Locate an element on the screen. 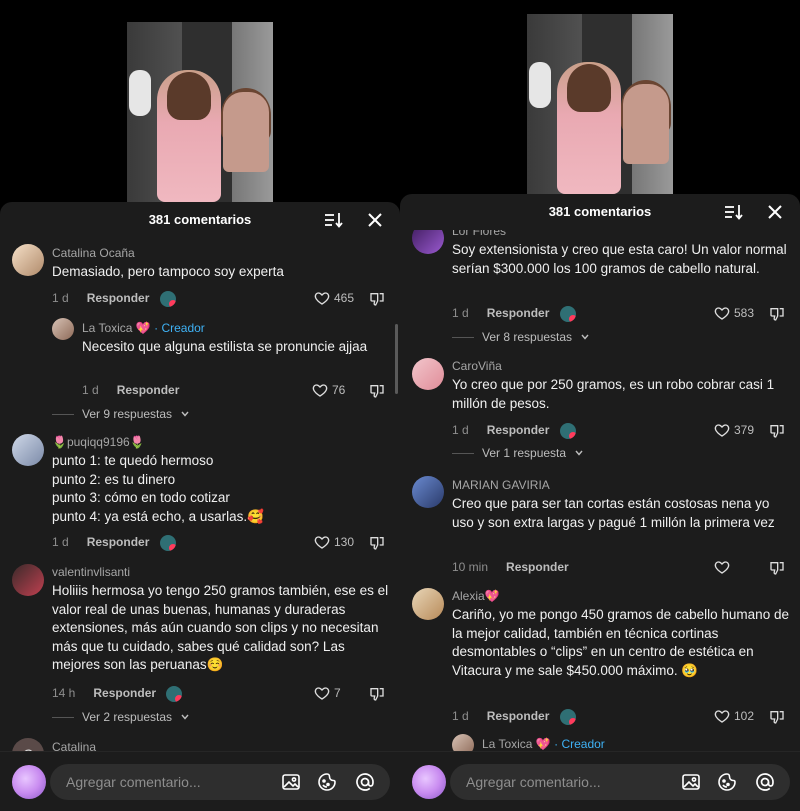 The image size is (800, 811). like-button: 583 is located at coordinates (734, 313).